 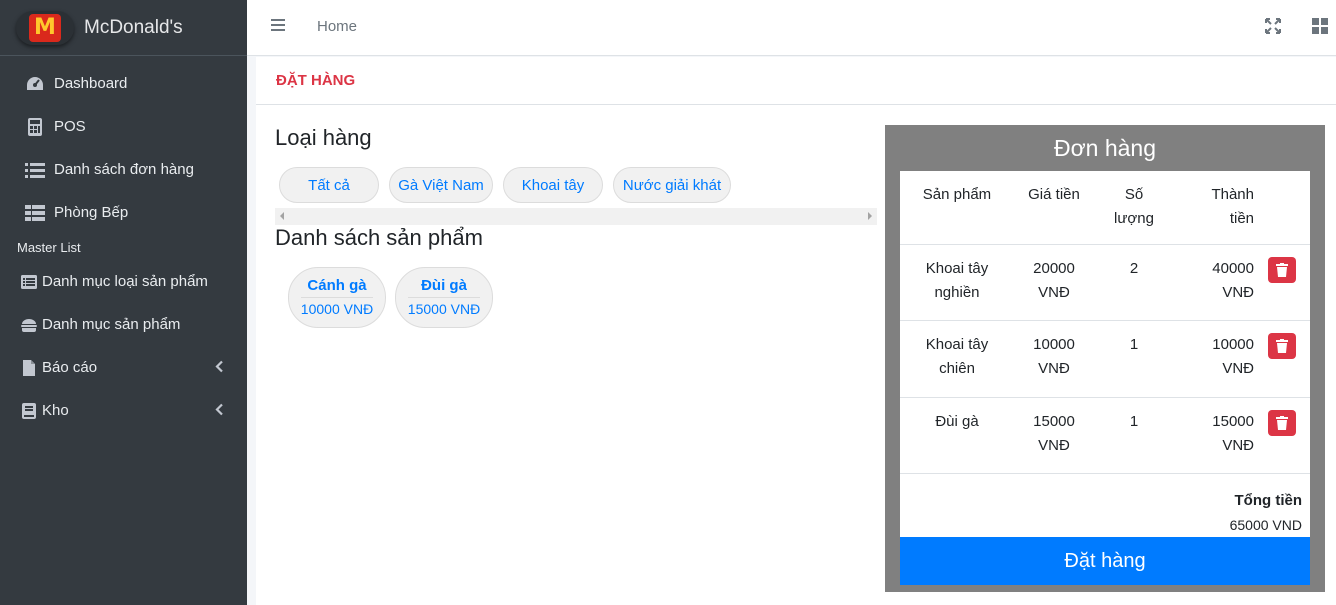 I want to click on grid-icon, so click(x=1322, y=28).